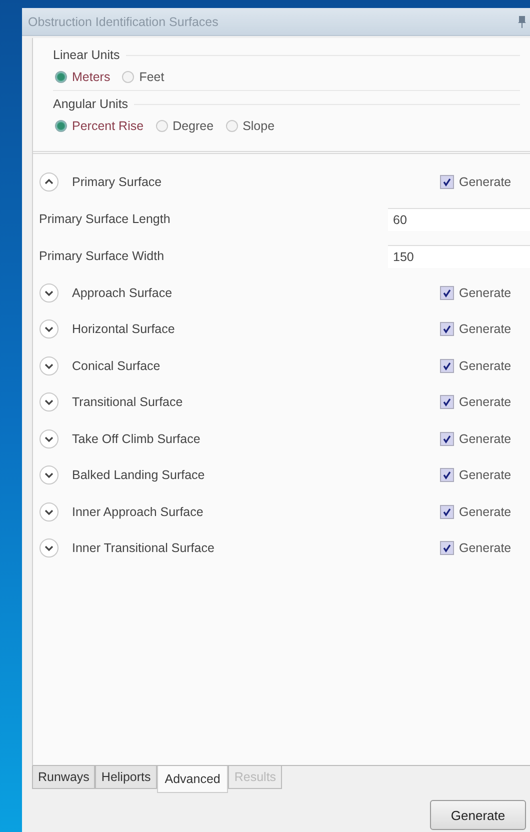 The height and width of the screenshot is (832, 530). What do you see at coordinates (250, 126) in the screenshot?
I see `radio-option: Slope` at bounding box center [250, 126].